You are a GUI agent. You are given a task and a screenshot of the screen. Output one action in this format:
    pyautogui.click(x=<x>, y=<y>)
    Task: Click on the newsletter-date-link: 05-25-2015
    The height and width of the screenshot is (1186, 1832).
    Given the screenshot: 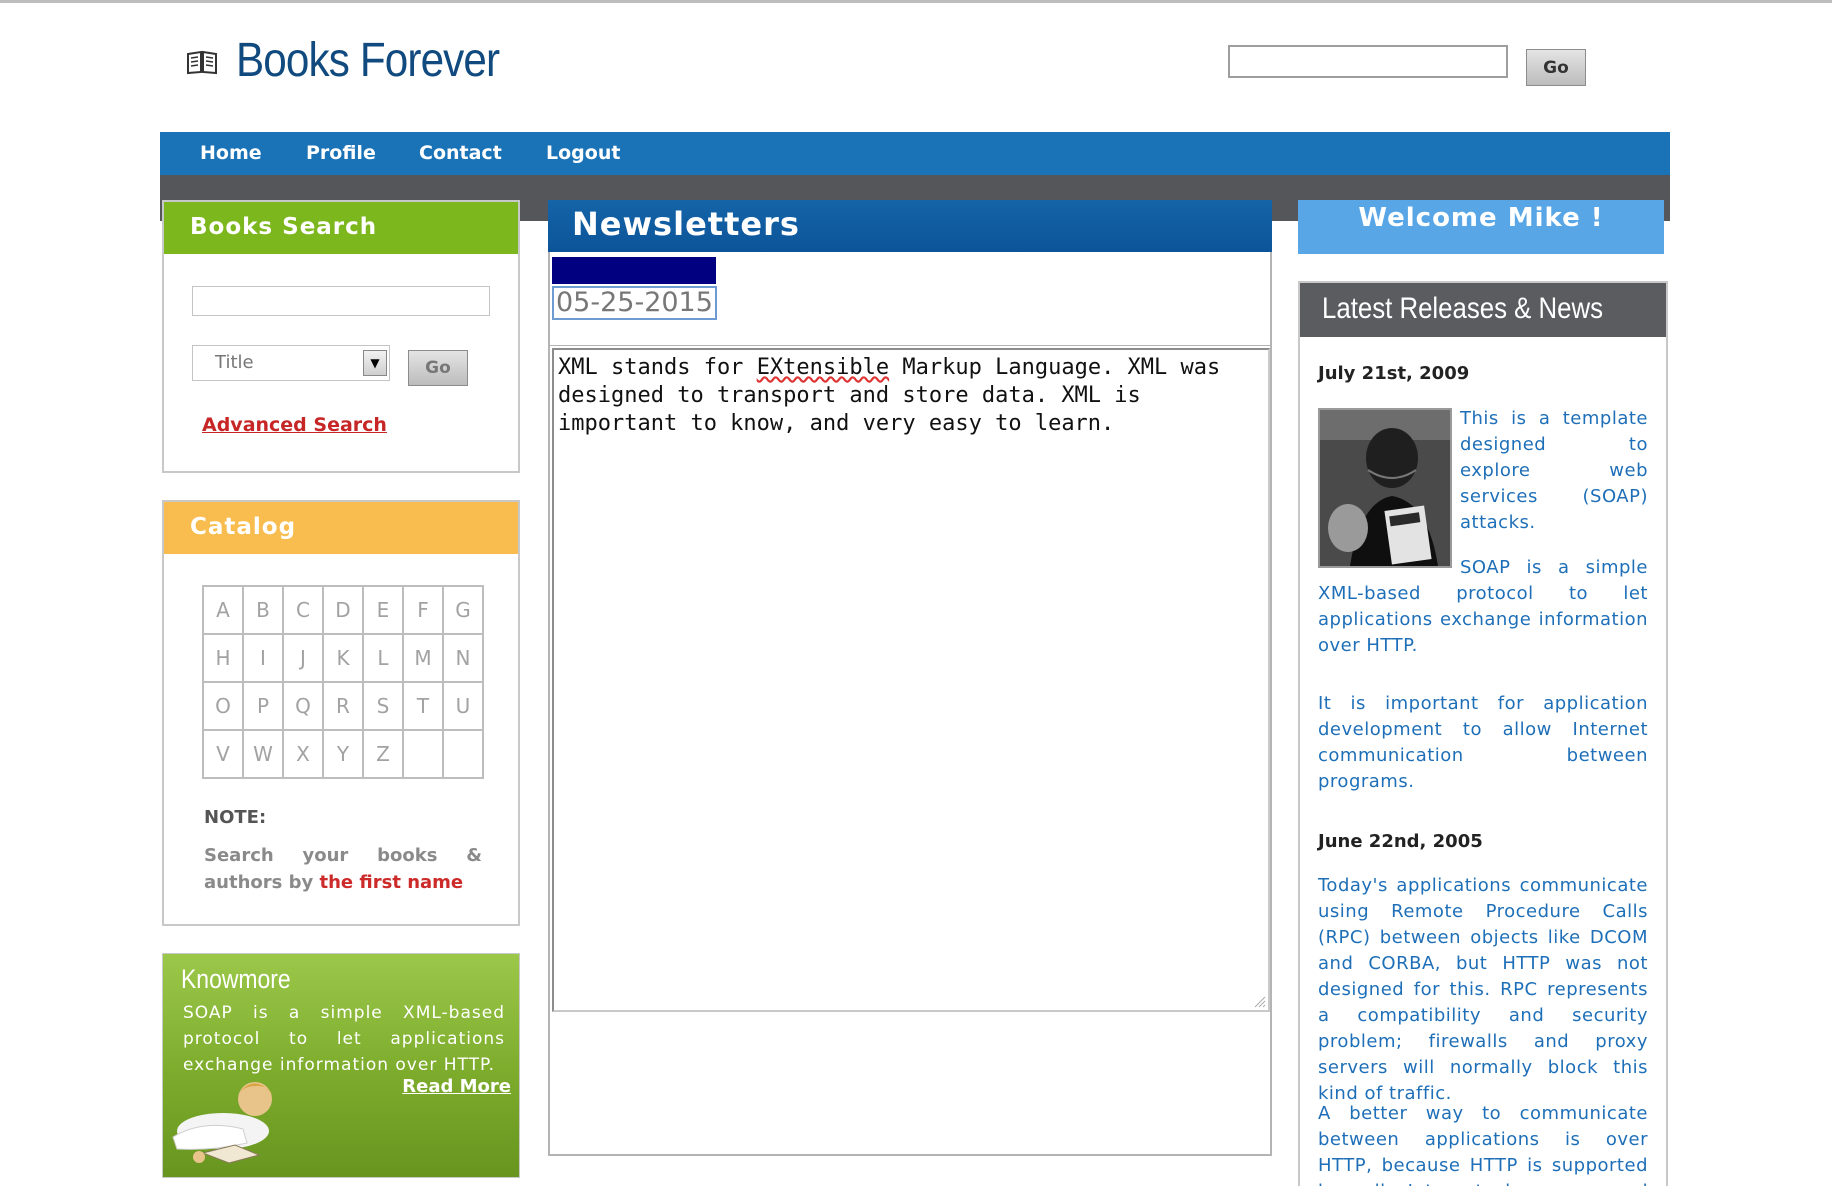 What is the action you would take?
    pyautogui.click(x=634, y=303)
    